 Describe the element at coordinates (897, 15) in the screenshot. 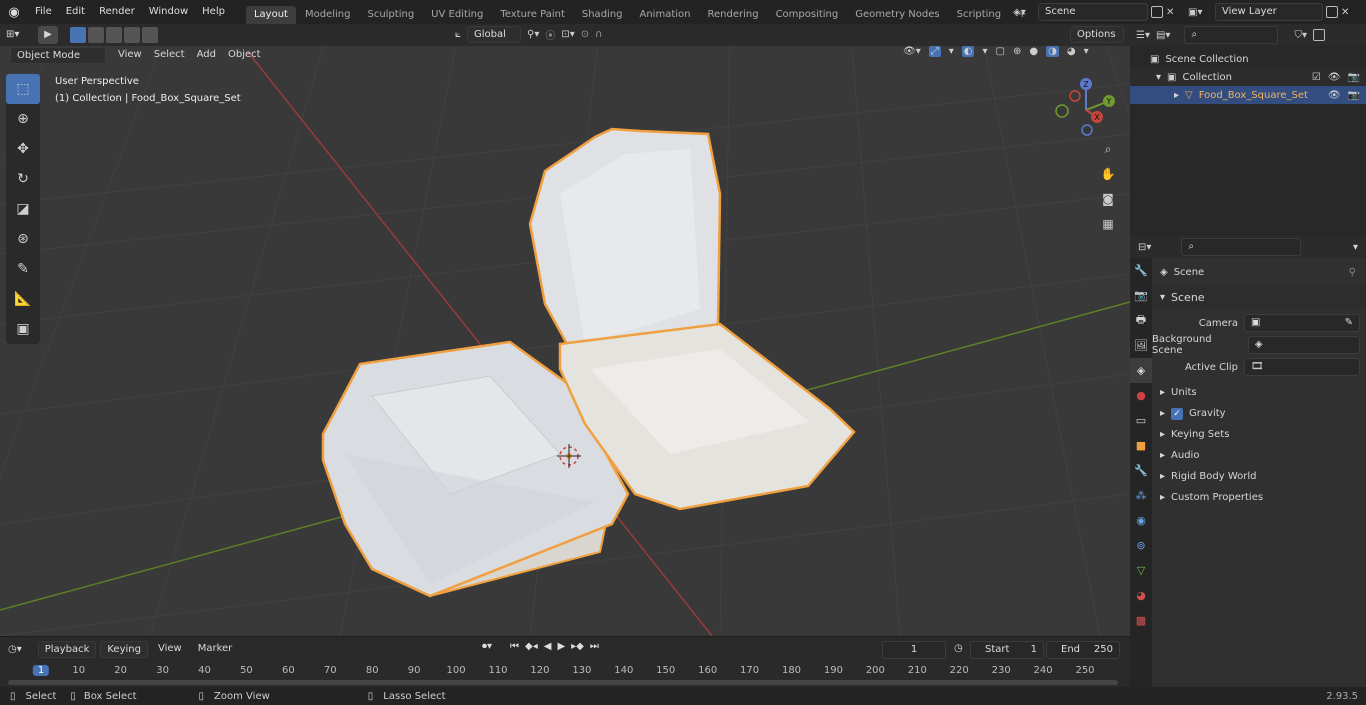

I see `tab-geometry-nodes: Geometry Nodes` at that location.